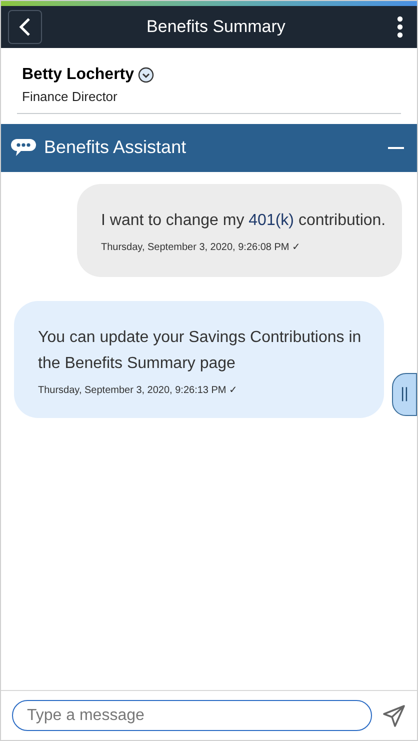  What do you see at coordinates (396, 147) in the screenshot?
I see `minus-icon` at bounding box center [396, 147].